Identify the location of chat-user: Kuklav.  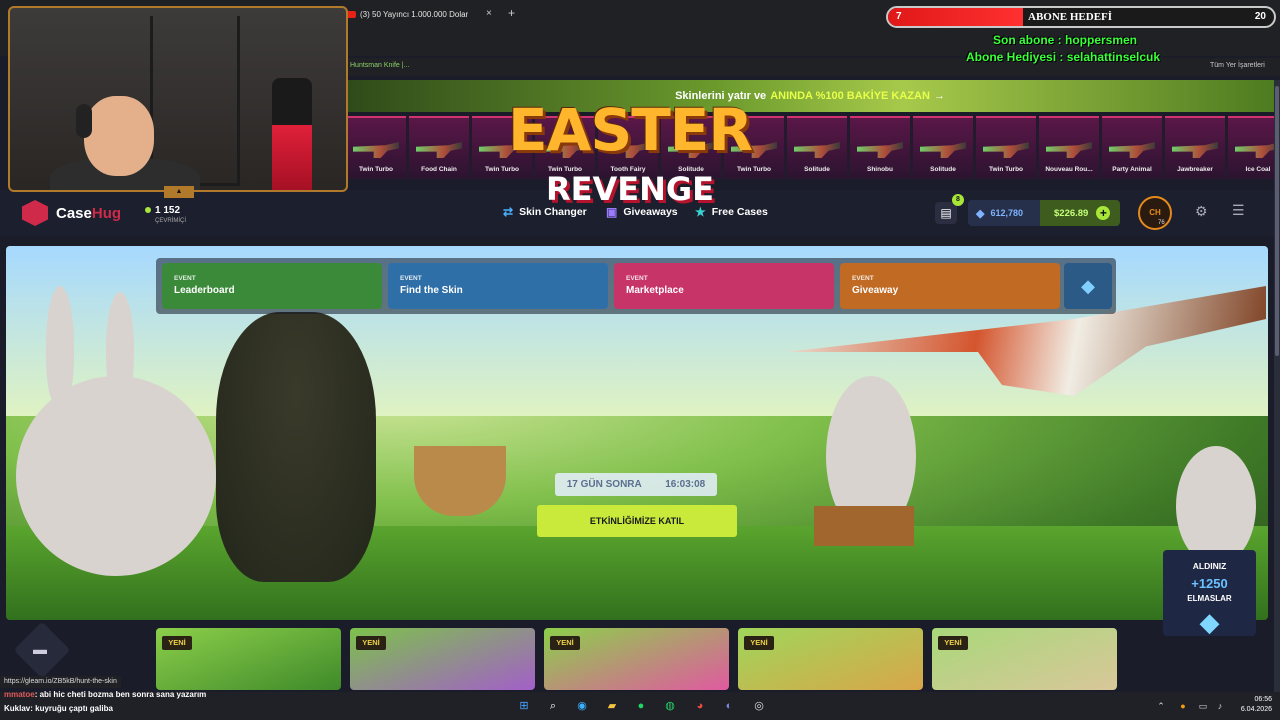
(17, 708).